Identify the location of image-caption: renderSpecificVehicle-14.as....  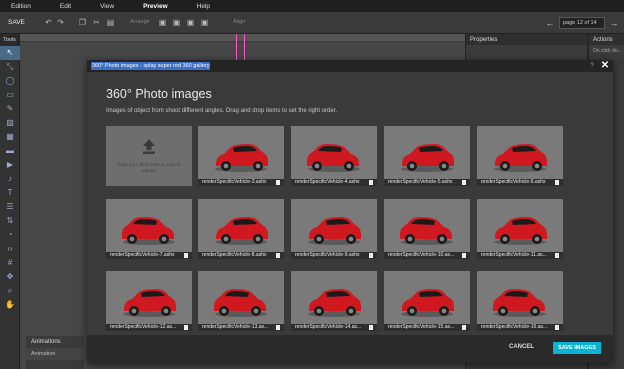
(334, 327).